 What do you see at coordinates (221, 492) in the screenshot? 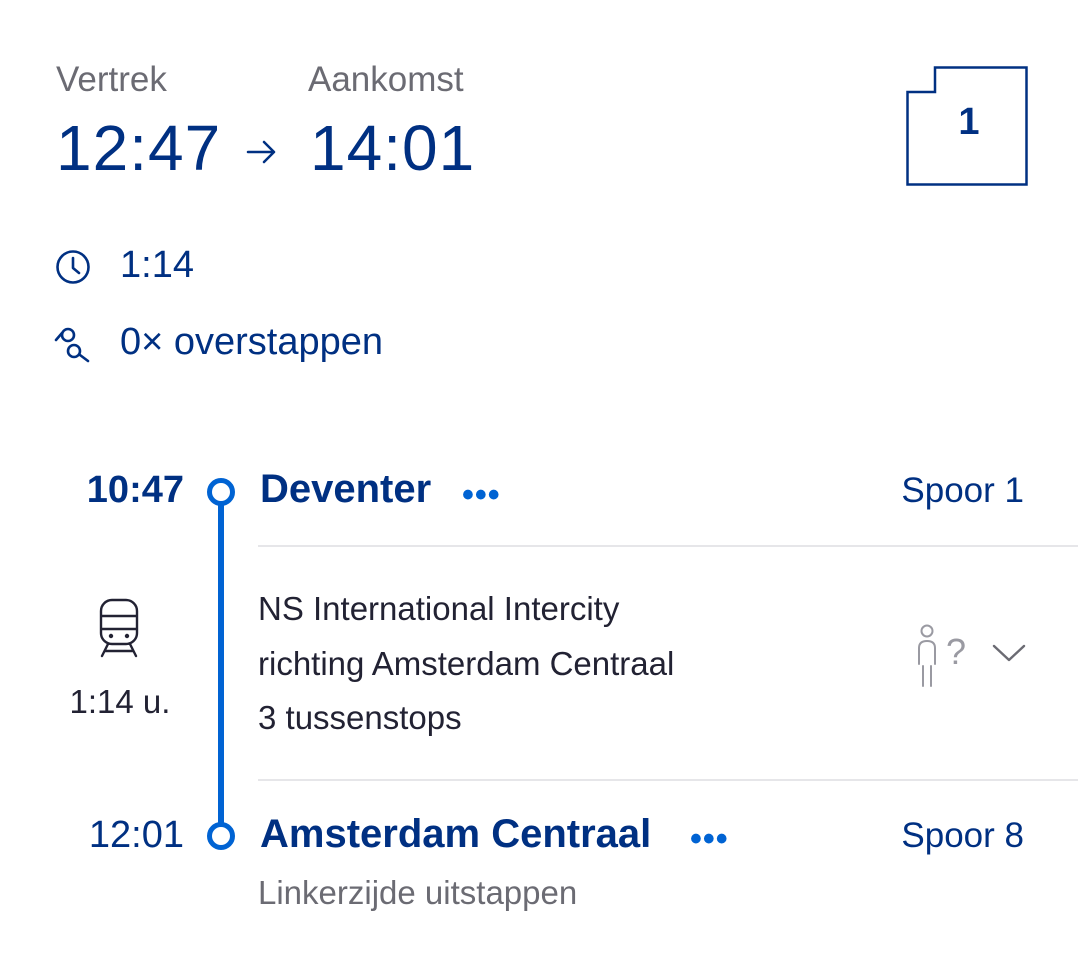
I see `departure-stop-dot` at bounding box center [221, 492].